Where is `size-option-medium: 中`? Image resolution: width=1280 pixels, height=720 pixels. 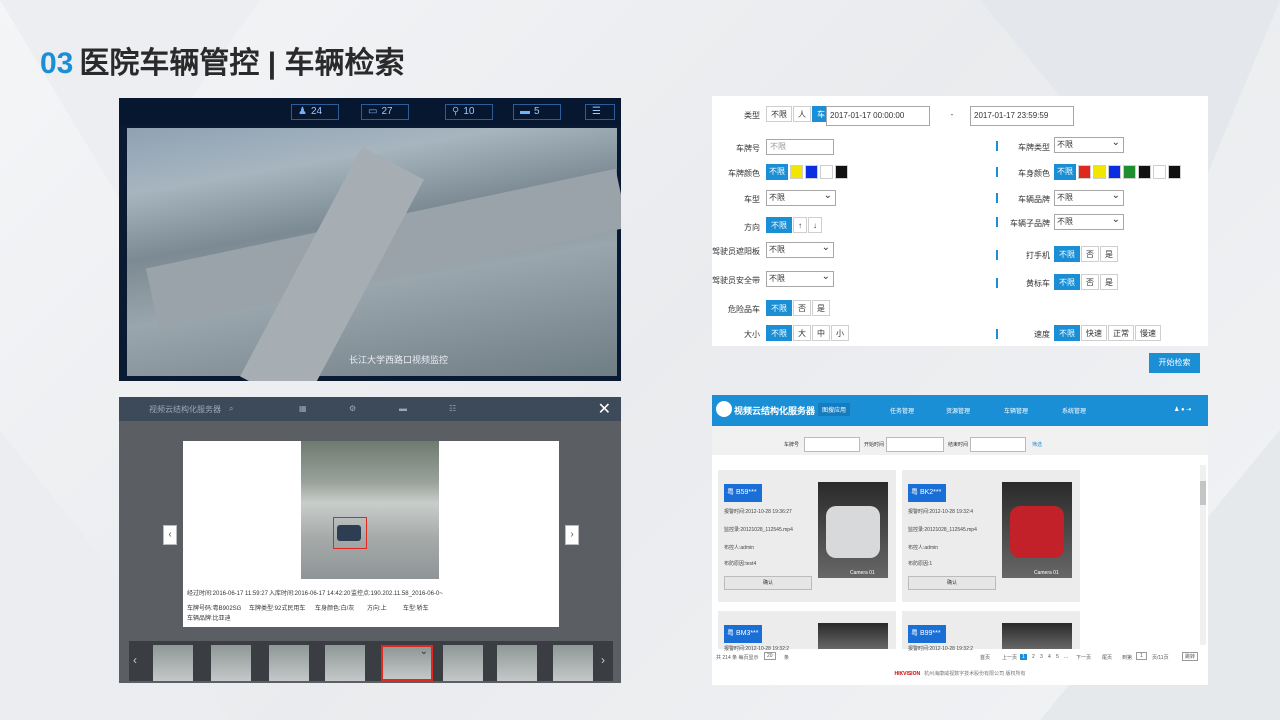 size-option-medium: 中 is located at coordinates (821, 333).